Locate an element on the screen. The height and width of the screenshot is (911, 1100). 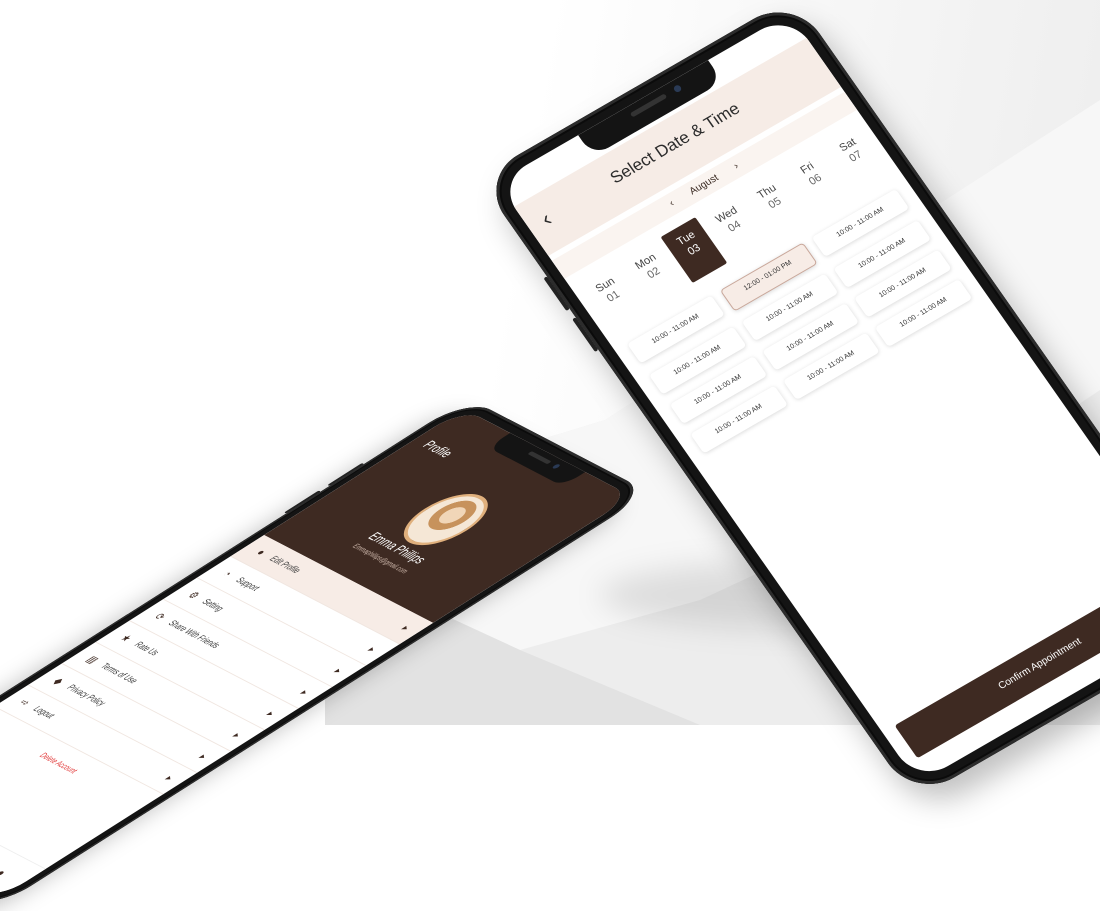
confirm-appointment-button: Confirm Appointment is located at coordinates (997, 664).